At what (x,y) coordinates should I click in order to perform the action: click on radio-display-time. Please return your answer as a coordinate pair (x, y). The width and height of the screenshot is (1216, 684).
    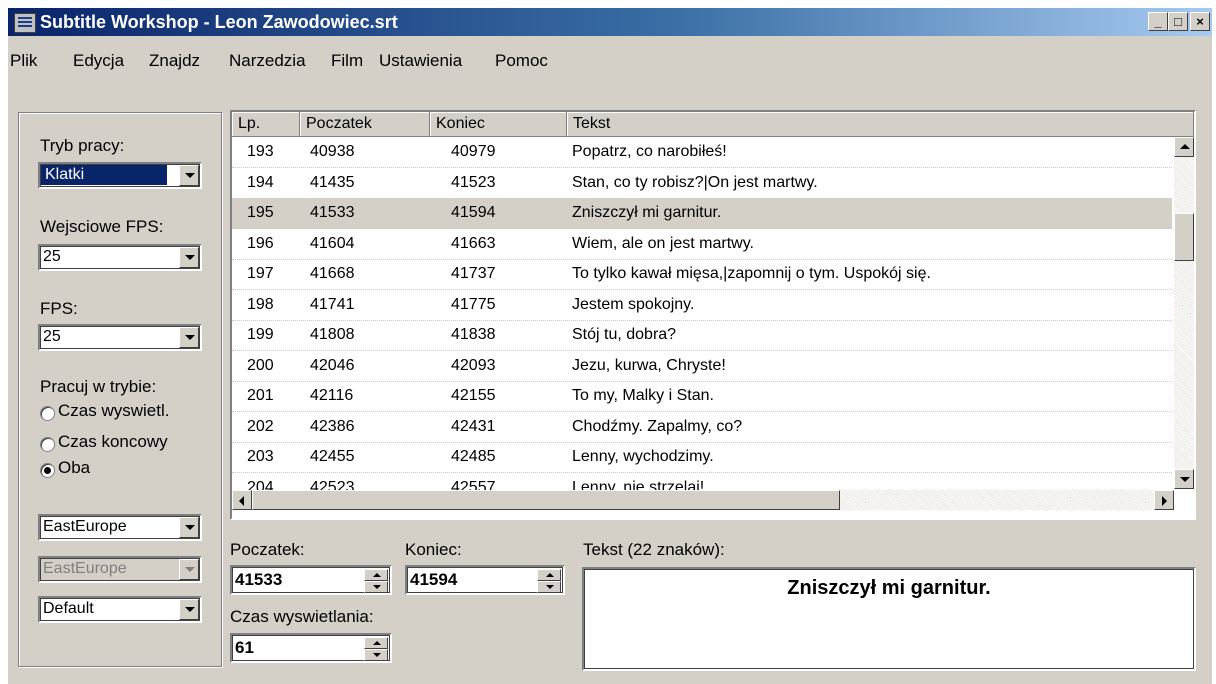
    Looking at the image, I should click on (47, 413).